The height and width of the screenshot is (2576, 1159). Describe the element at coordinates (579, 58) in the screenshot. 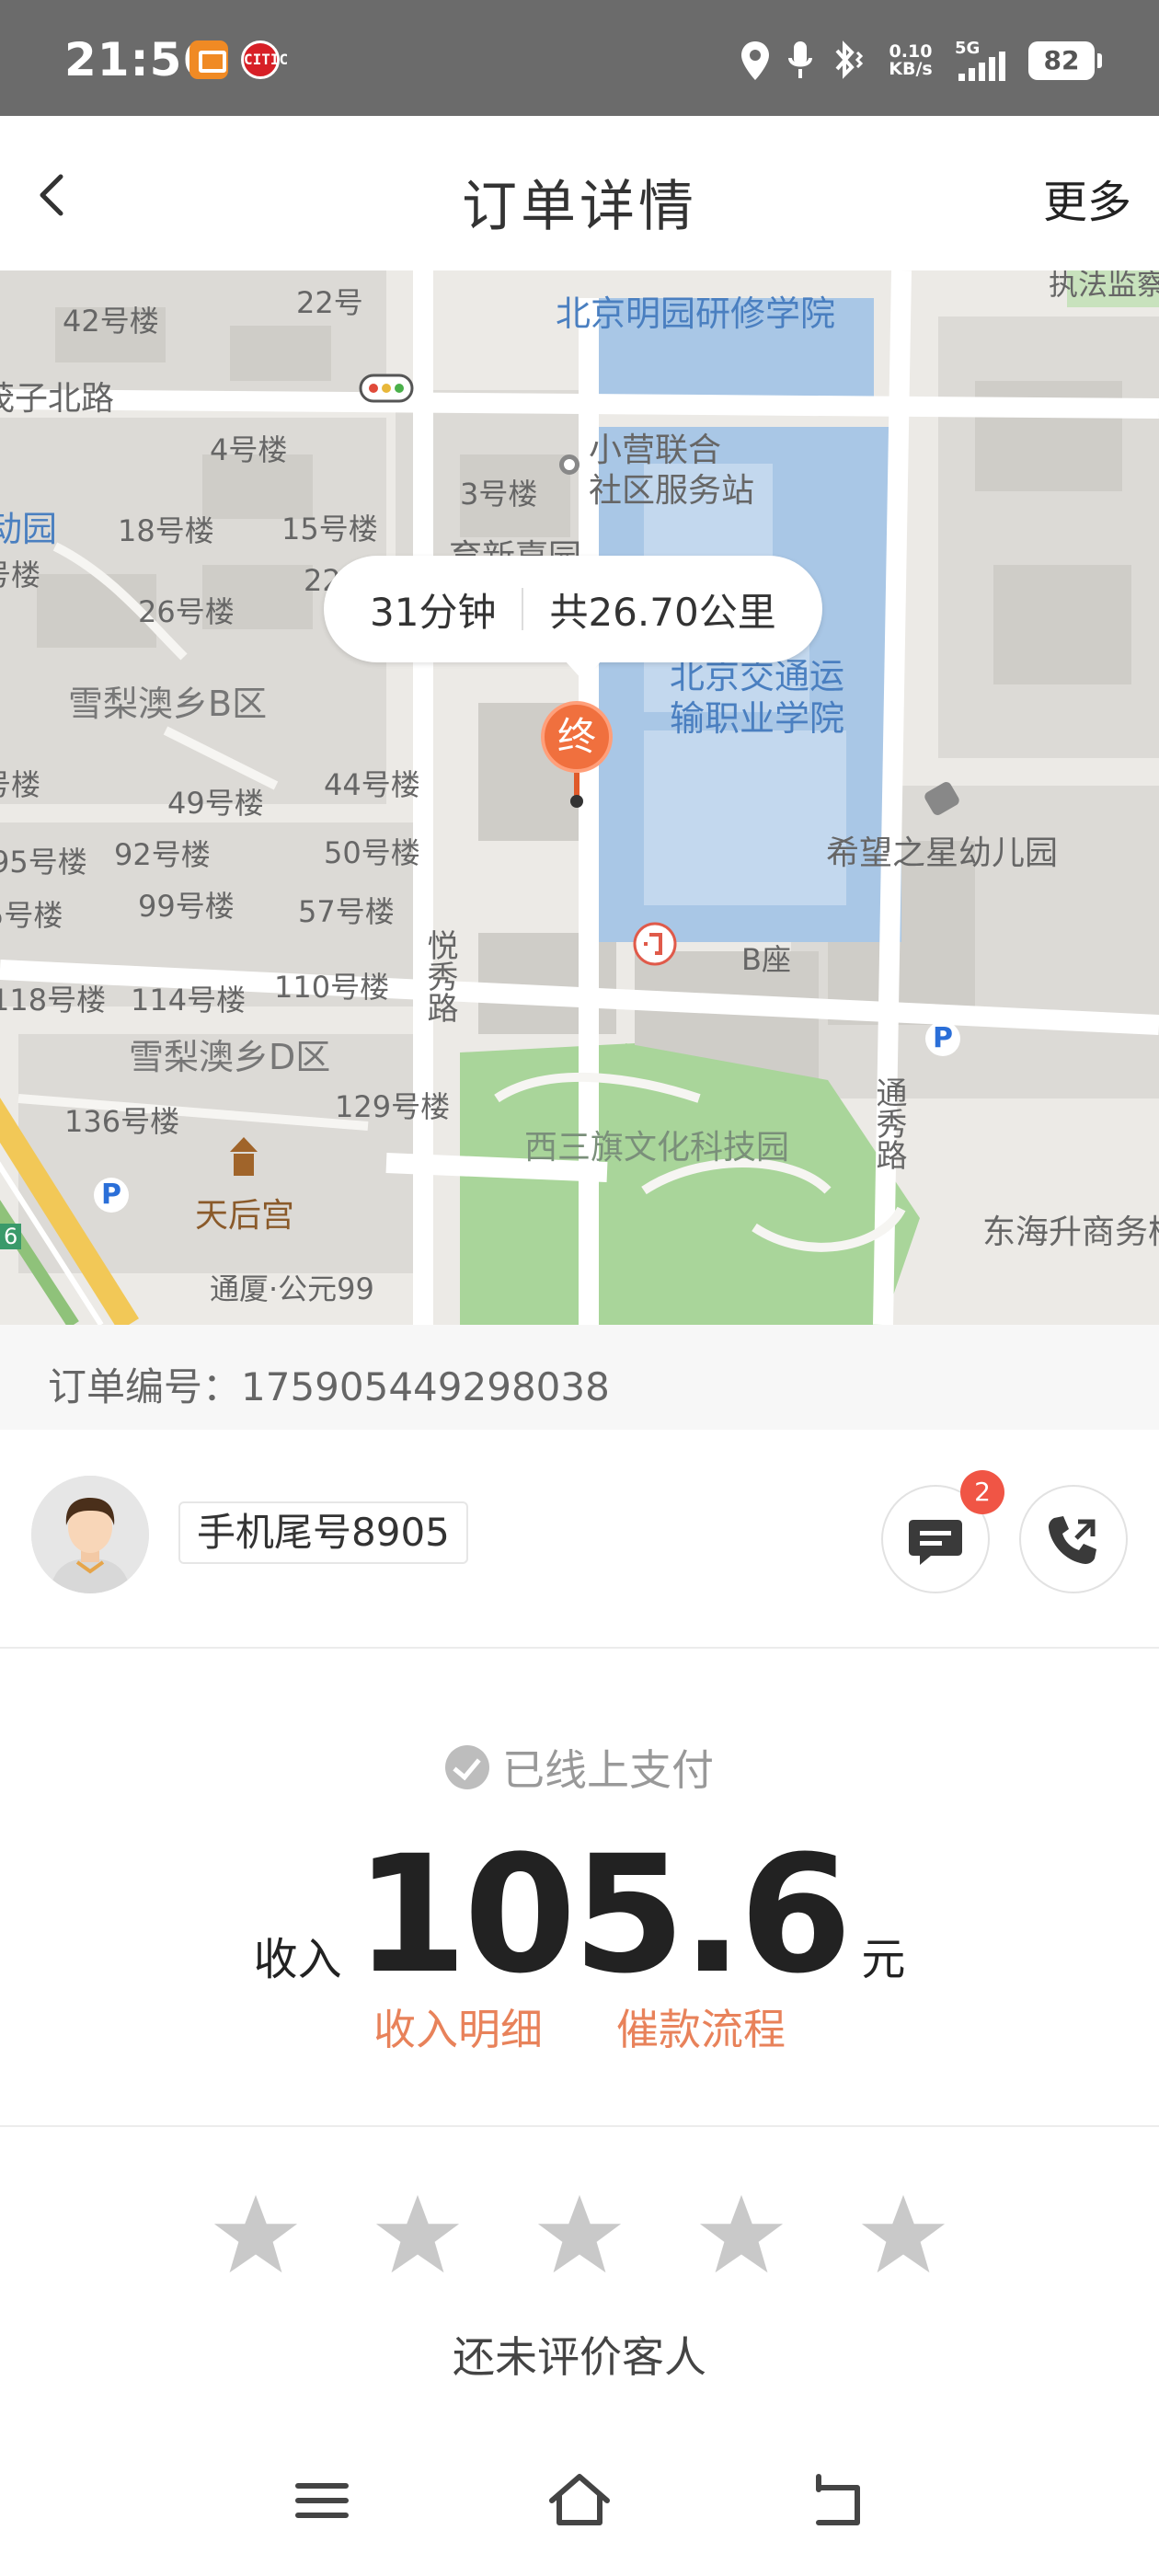

I see `status-bar: 21:56 CITIC 0.10 KB/s 5G 82` at that location.